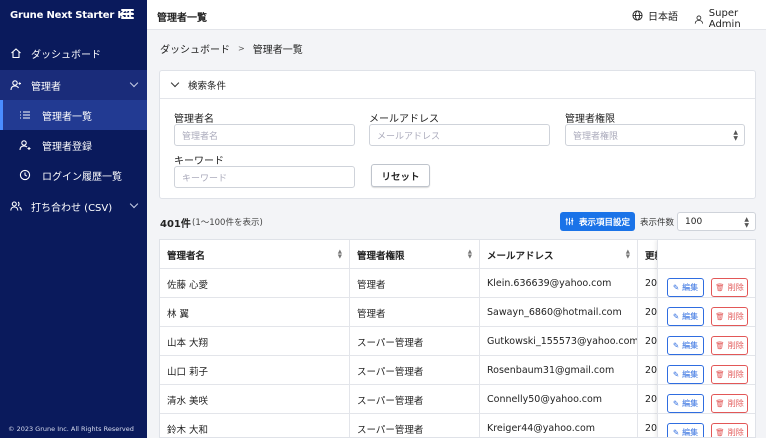 This screenshot has width=766, height=438. Describe the element at coordinates (16, 85) in the screenshot. I see `user-settings-icon` at that location.